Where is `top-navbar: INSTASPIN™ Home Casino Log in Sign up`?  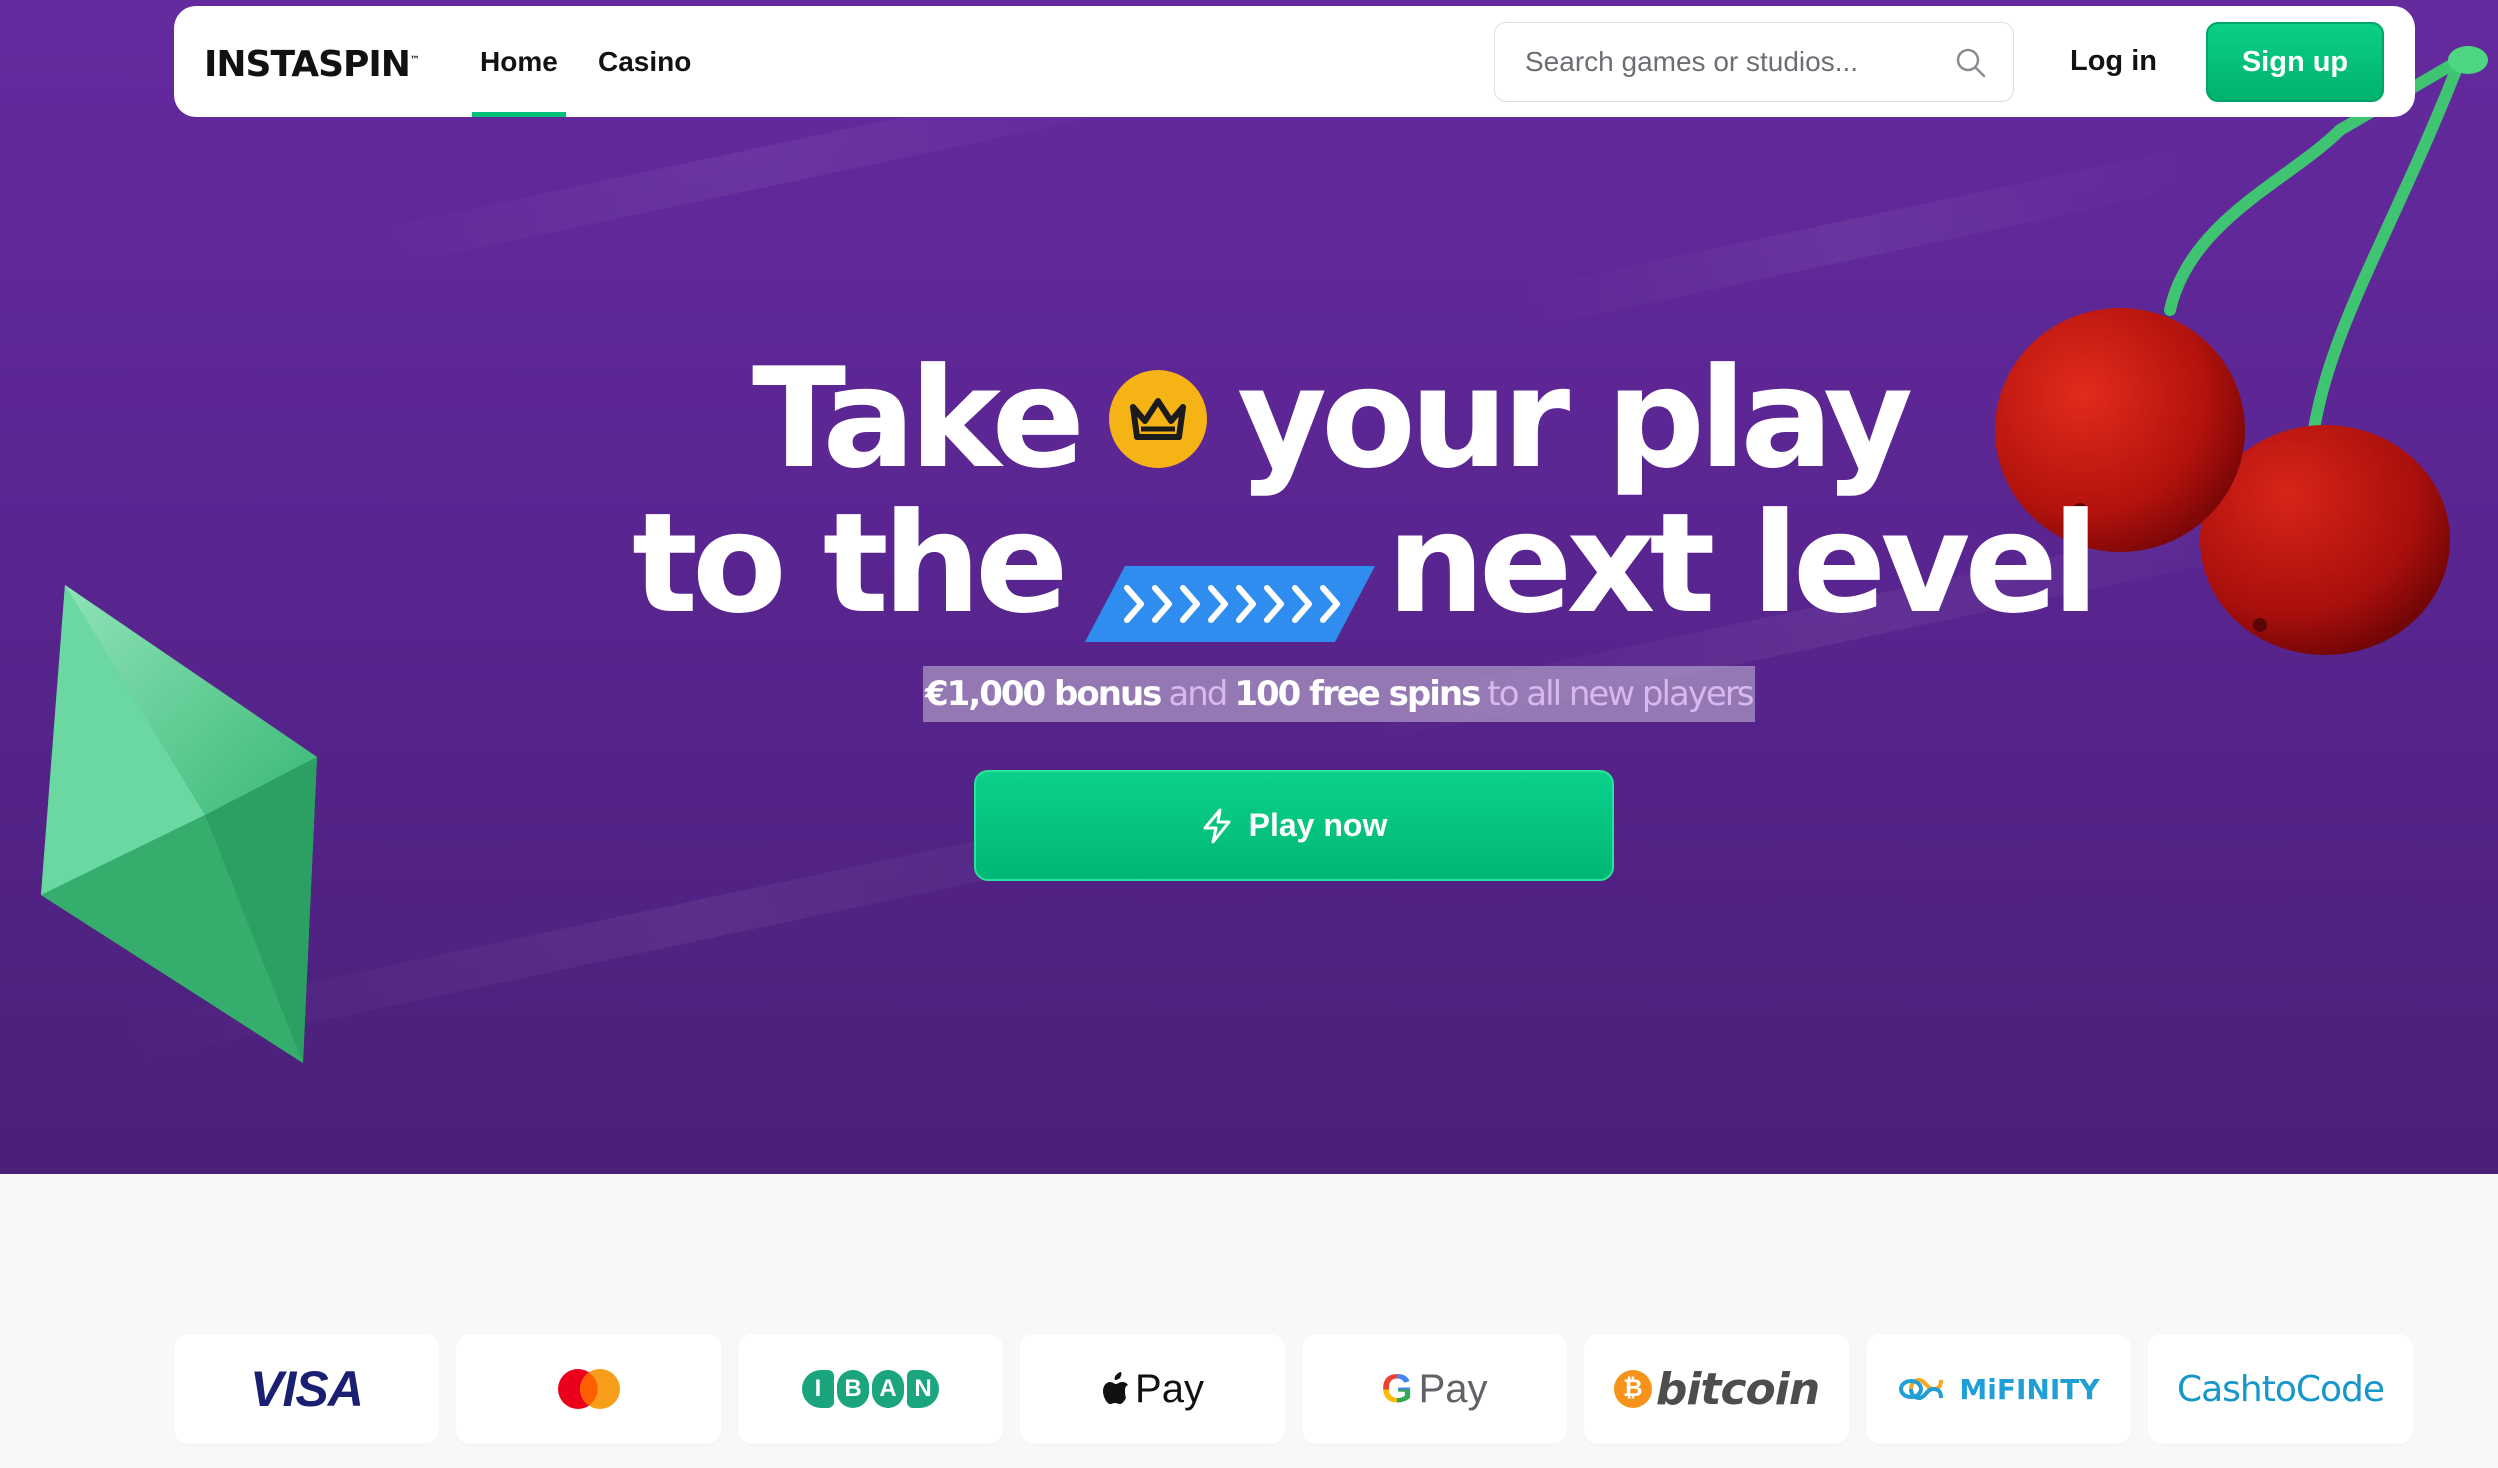
top-navbar: INSTASPIN™ Home Casino Log in Sign up is located at coordinates (1294, 61).